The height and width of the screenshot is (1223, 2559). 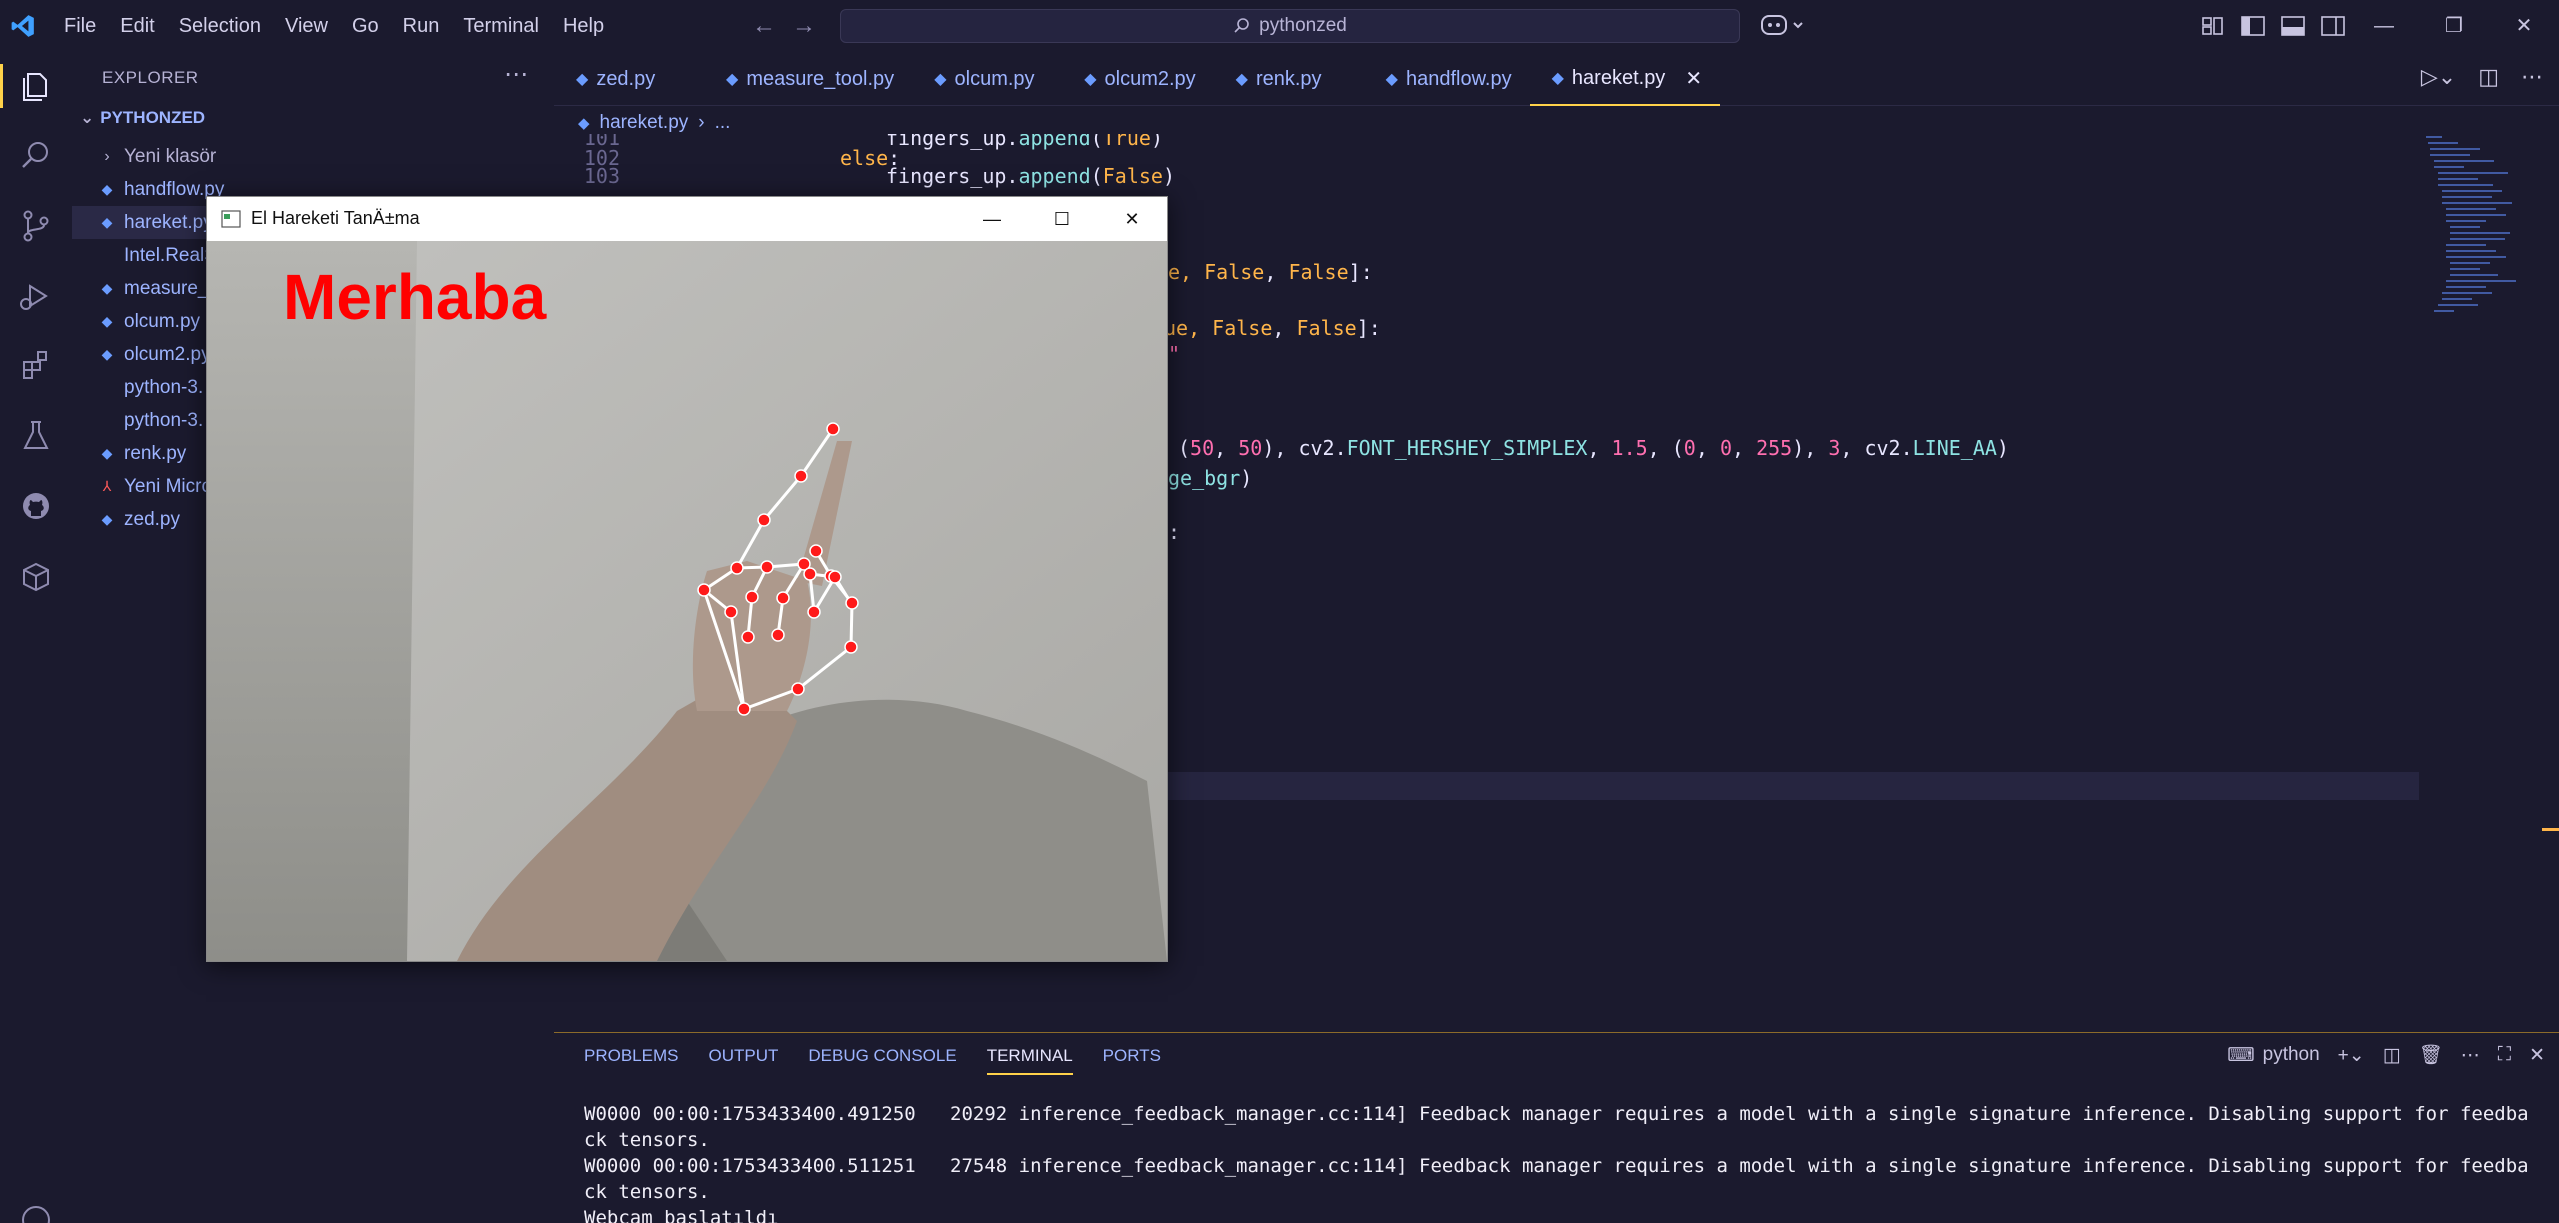 What do you see at coordinates (1132, 1058) in the screenshot?
I see `tab-ports: PORTS` at bounding box center [1132, 1058].